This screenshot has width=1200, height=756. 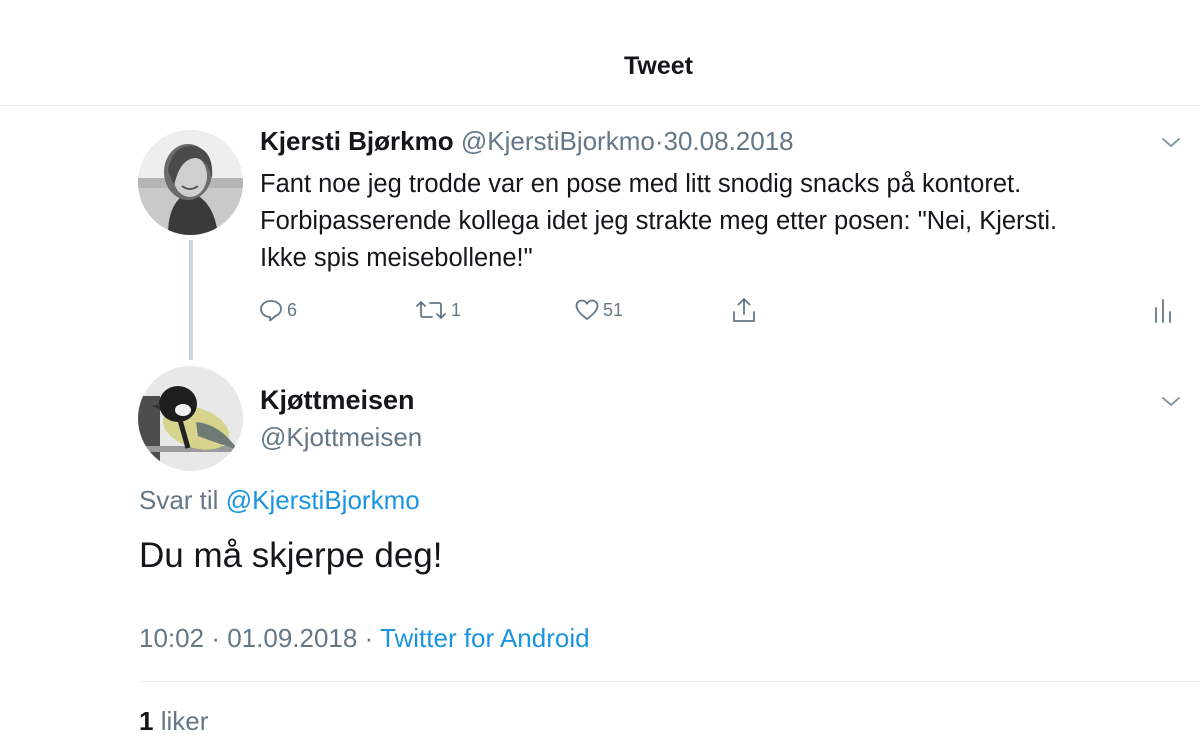 I want to click on like-button: 51, so click(x=598, y=310).